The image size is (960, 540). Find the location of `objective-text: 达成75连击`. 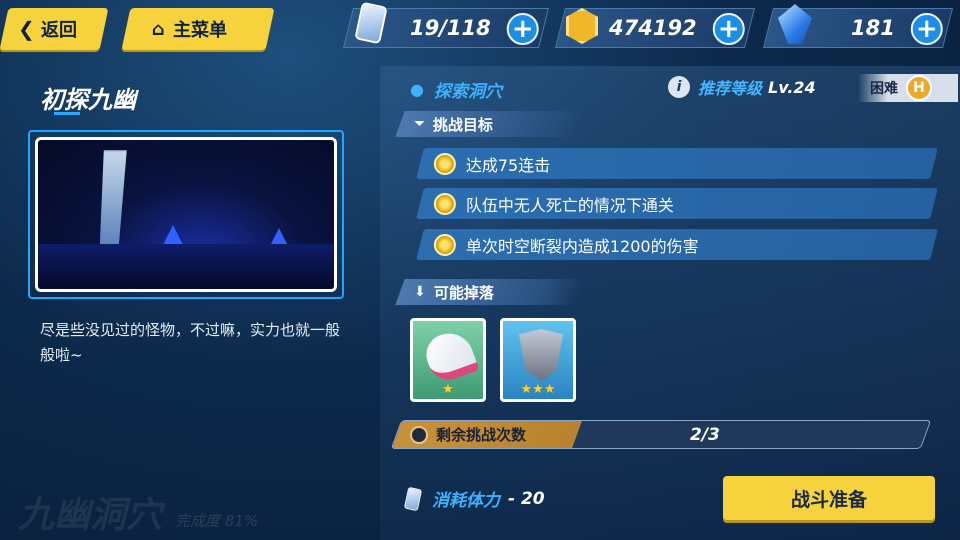

objective-text: 达成75连击 is located at coordinates (508, 165).